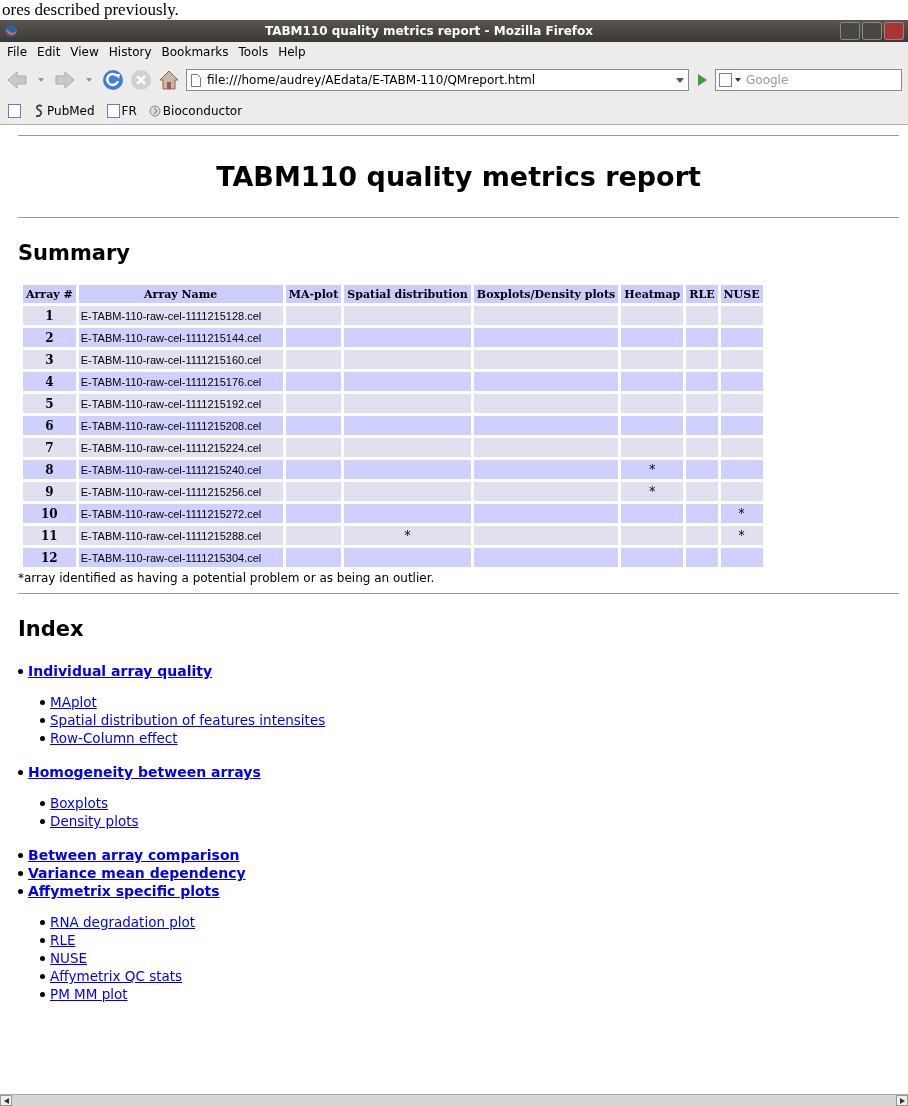 This screenshot has height=1106, width=908. I want to click on bookmark-item: Bioconductor, so click(202, 111).